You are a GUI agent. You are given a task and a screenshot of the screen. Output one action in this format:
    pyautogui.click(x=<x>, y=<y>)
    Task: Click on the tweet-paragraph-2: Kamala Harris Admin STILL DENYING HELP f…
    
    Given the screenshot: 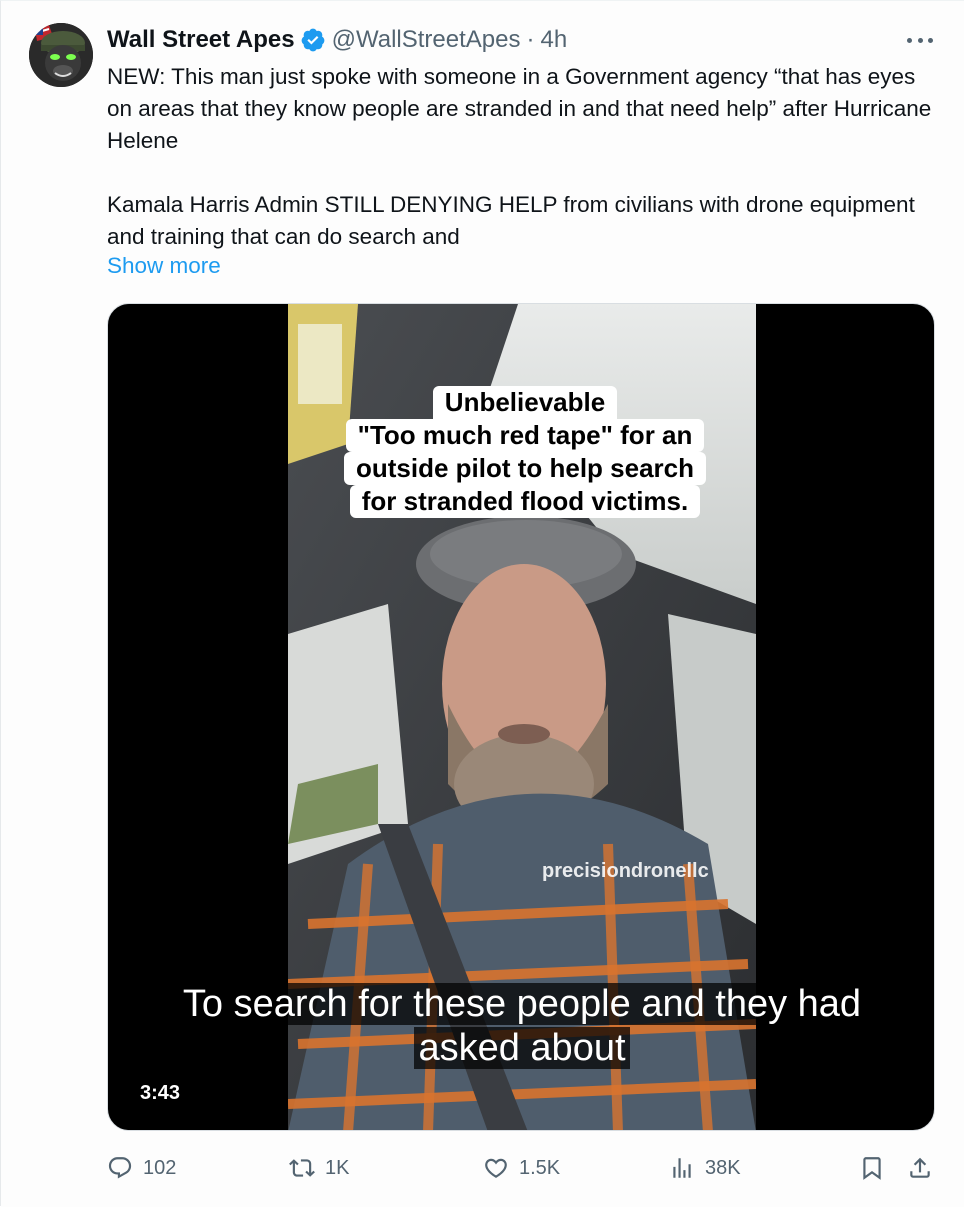 What is the action you would take?
    pyautogui.click(x=511, y=220)
    